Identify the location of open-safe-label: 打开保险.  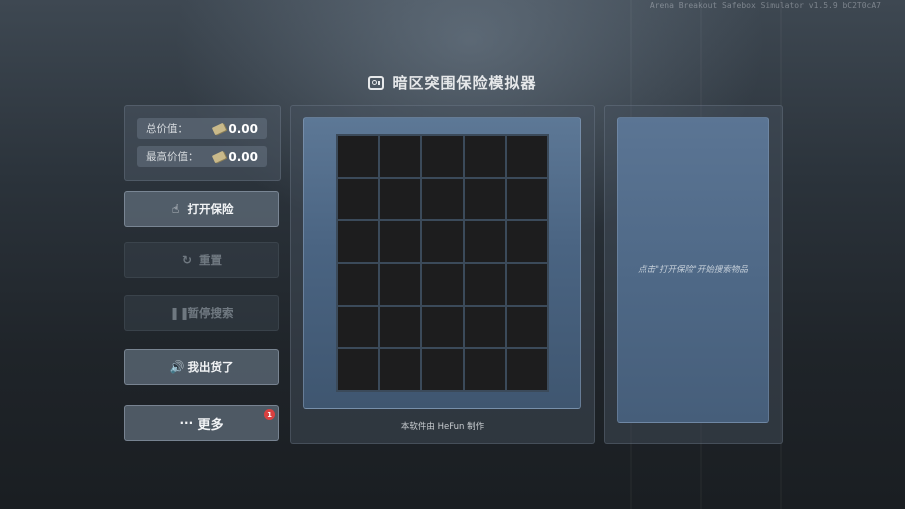
(210, 209).